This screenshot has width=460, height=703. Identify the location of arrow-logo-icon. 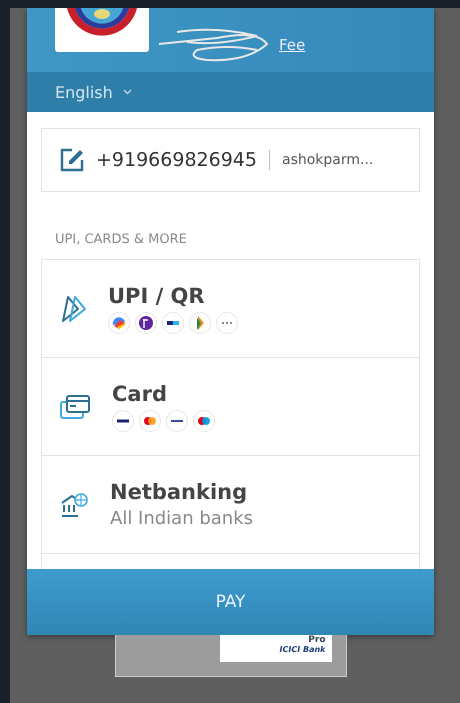
(200, 323).